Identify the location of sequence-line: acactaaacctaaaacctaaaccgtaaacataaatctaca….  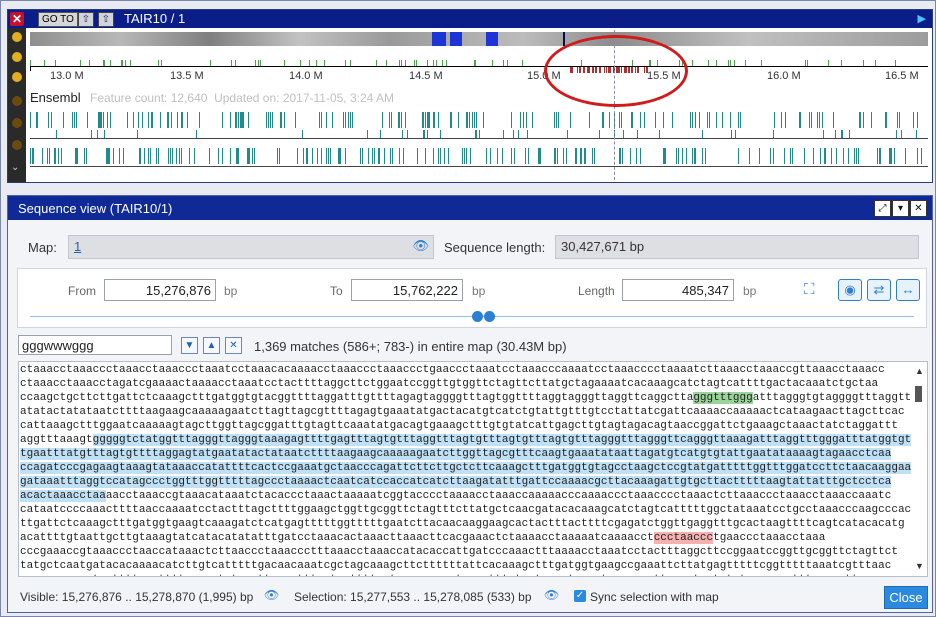
(465, 496).